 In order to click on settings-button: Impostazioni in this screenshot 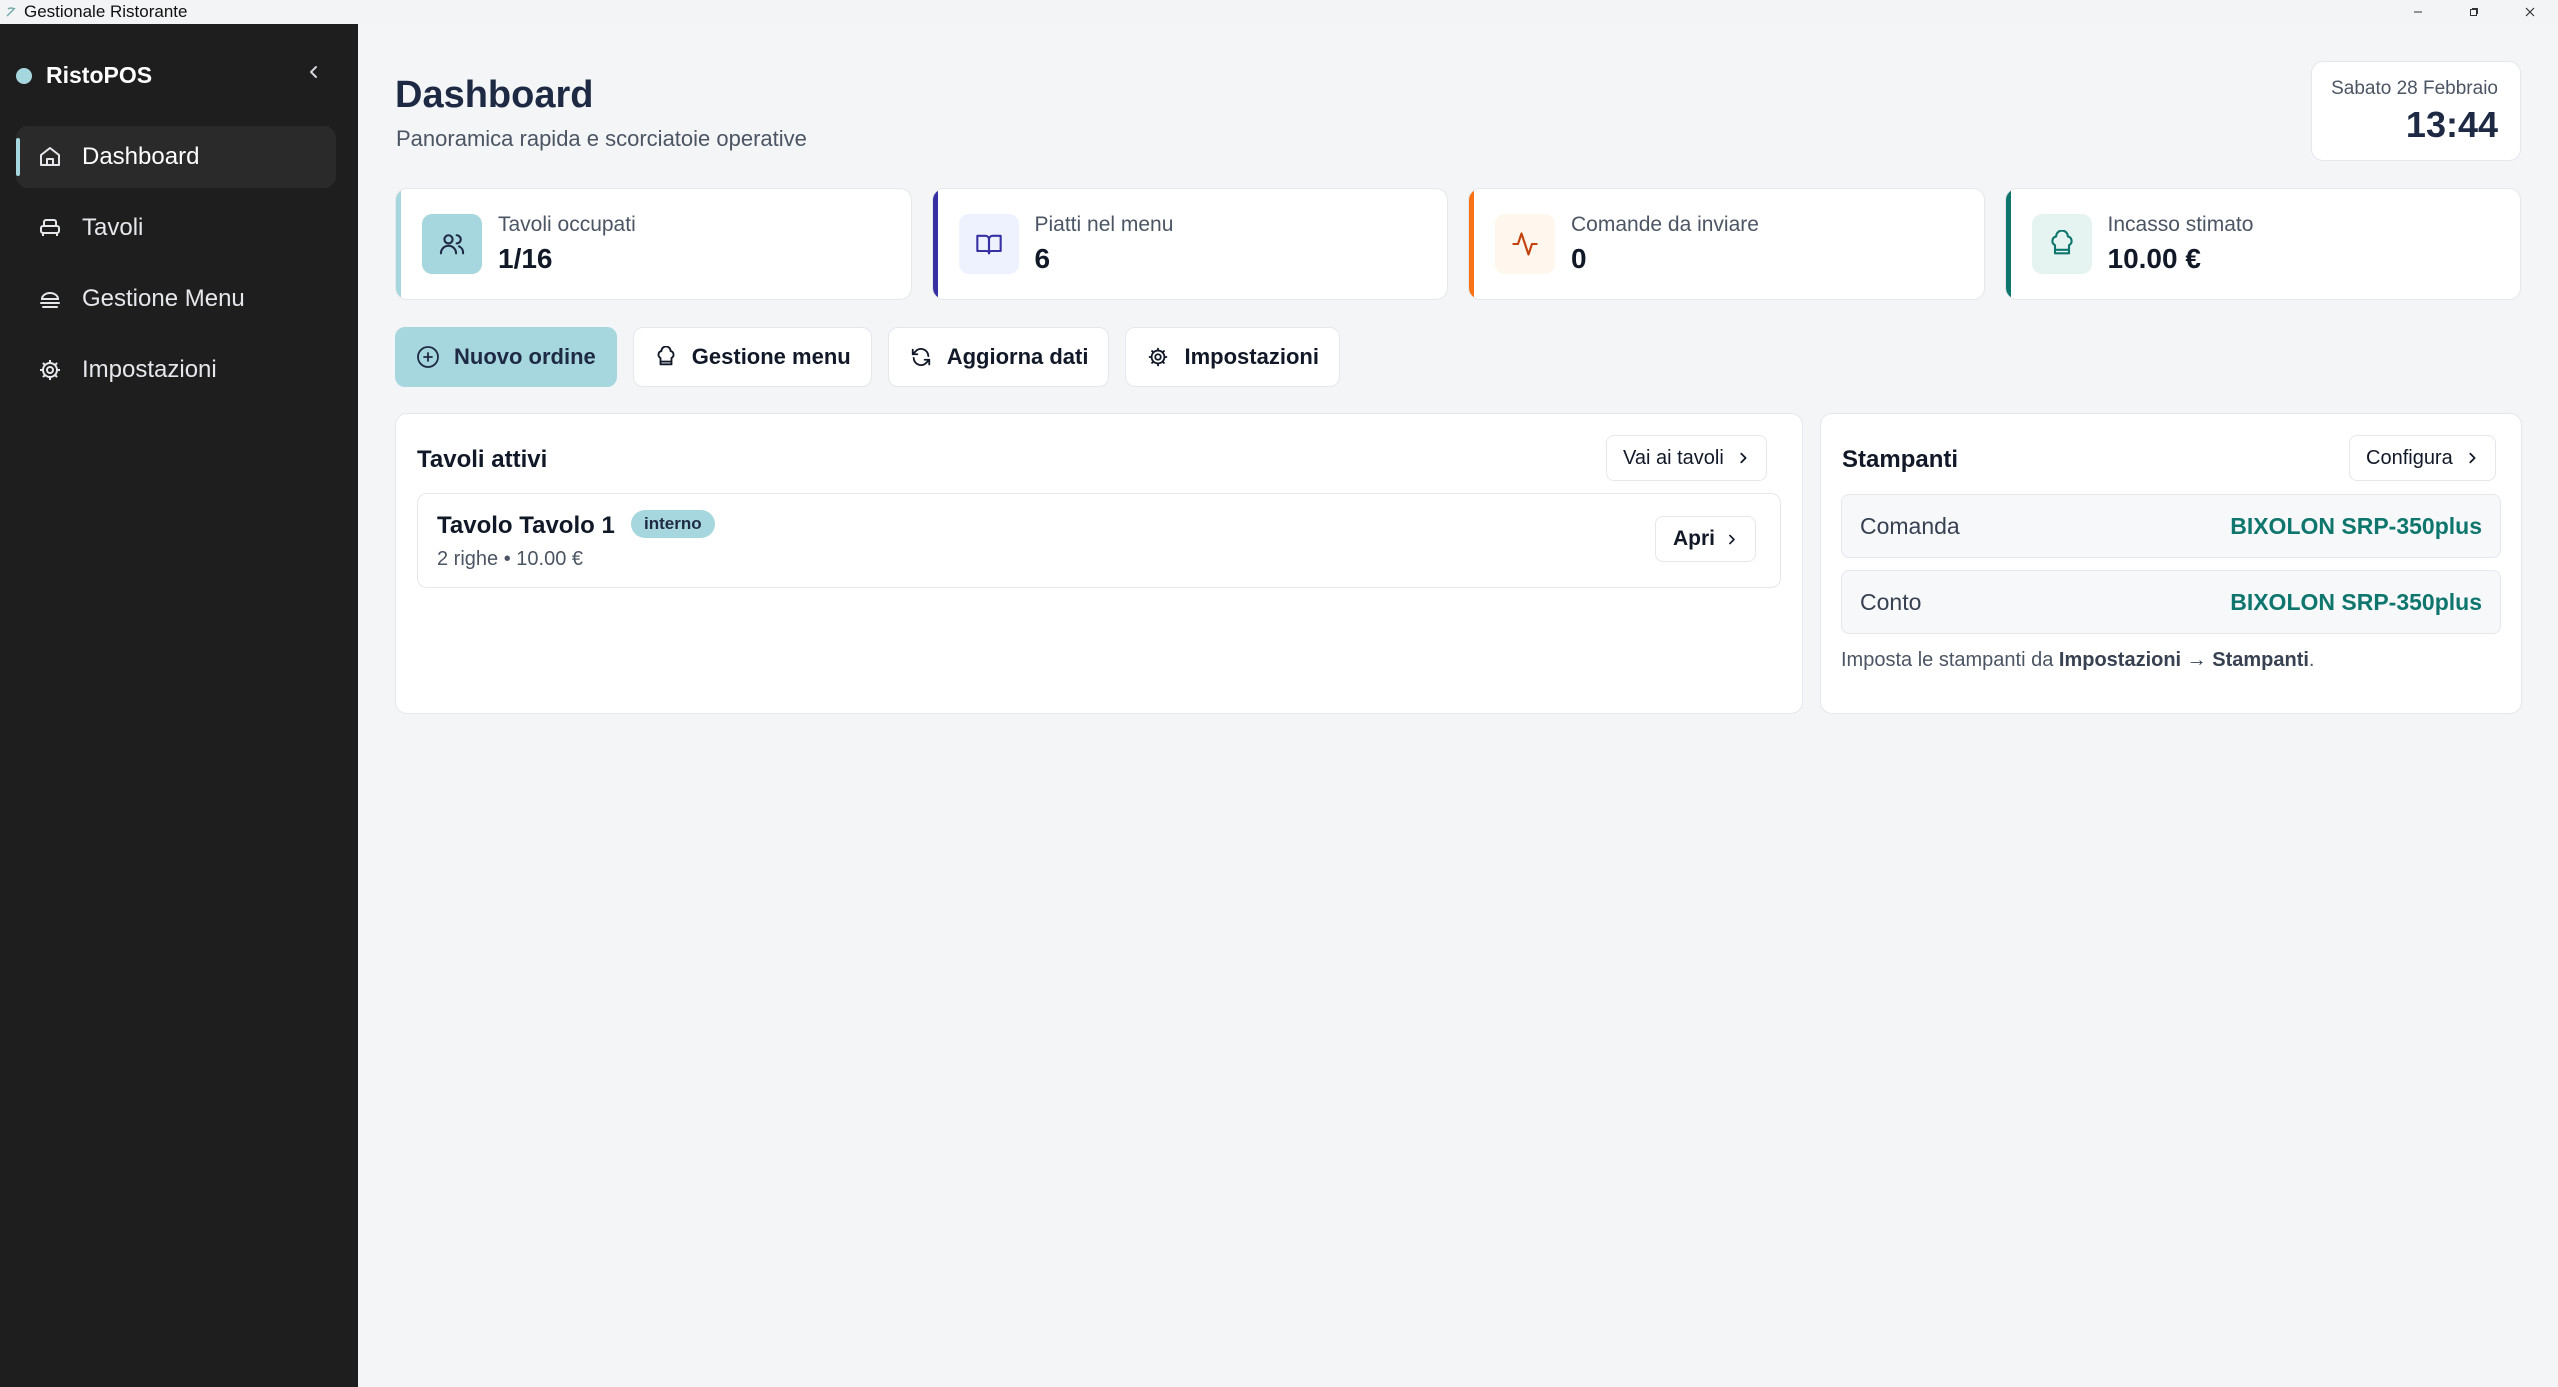, I will do `click(1232, 357)`.